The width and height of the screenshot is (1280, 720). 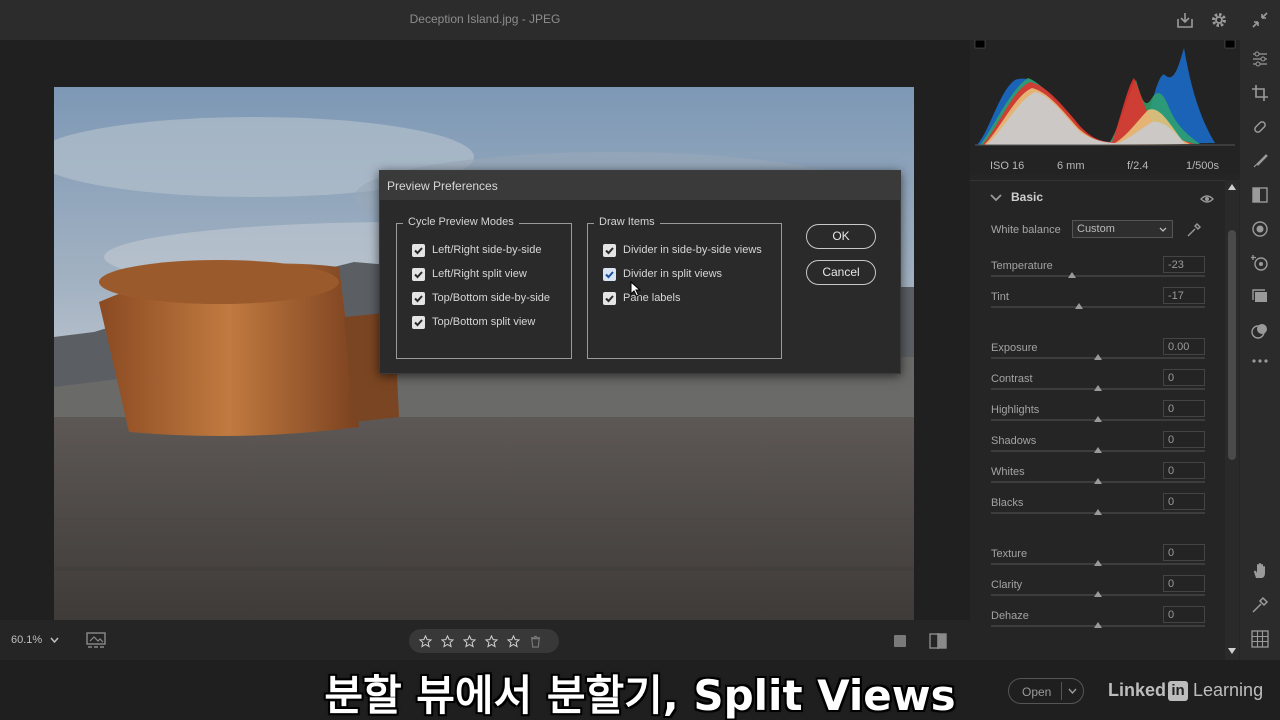 I want to click on slider-value-input: -23, so click(x=1184, y=264).